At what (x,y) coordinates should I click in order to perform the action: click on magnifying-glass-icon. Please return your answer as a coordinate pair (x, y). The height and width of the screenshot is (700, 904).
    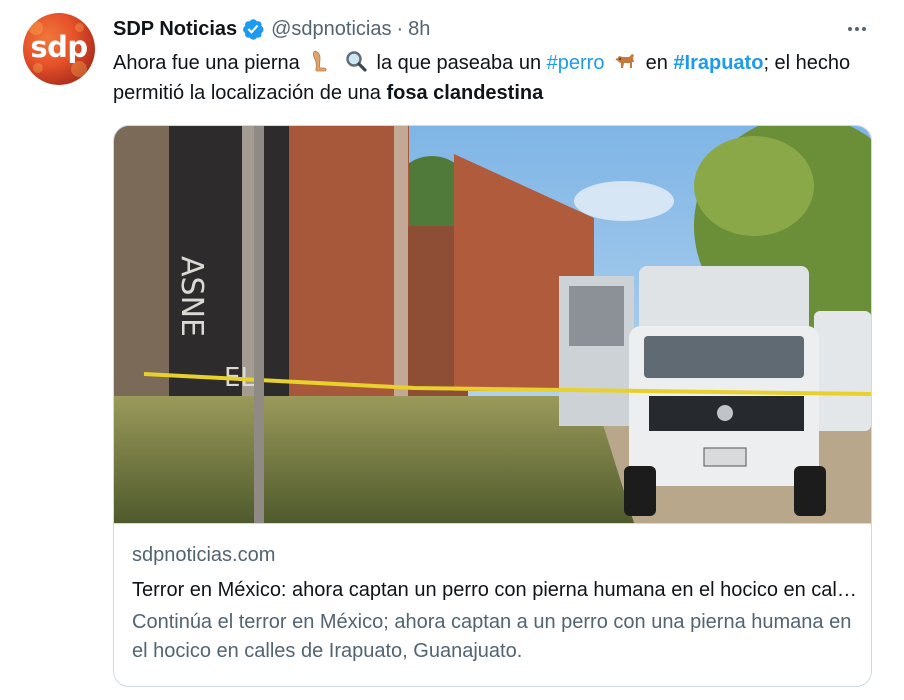
    Looking at the image, I should click on (356, 61).